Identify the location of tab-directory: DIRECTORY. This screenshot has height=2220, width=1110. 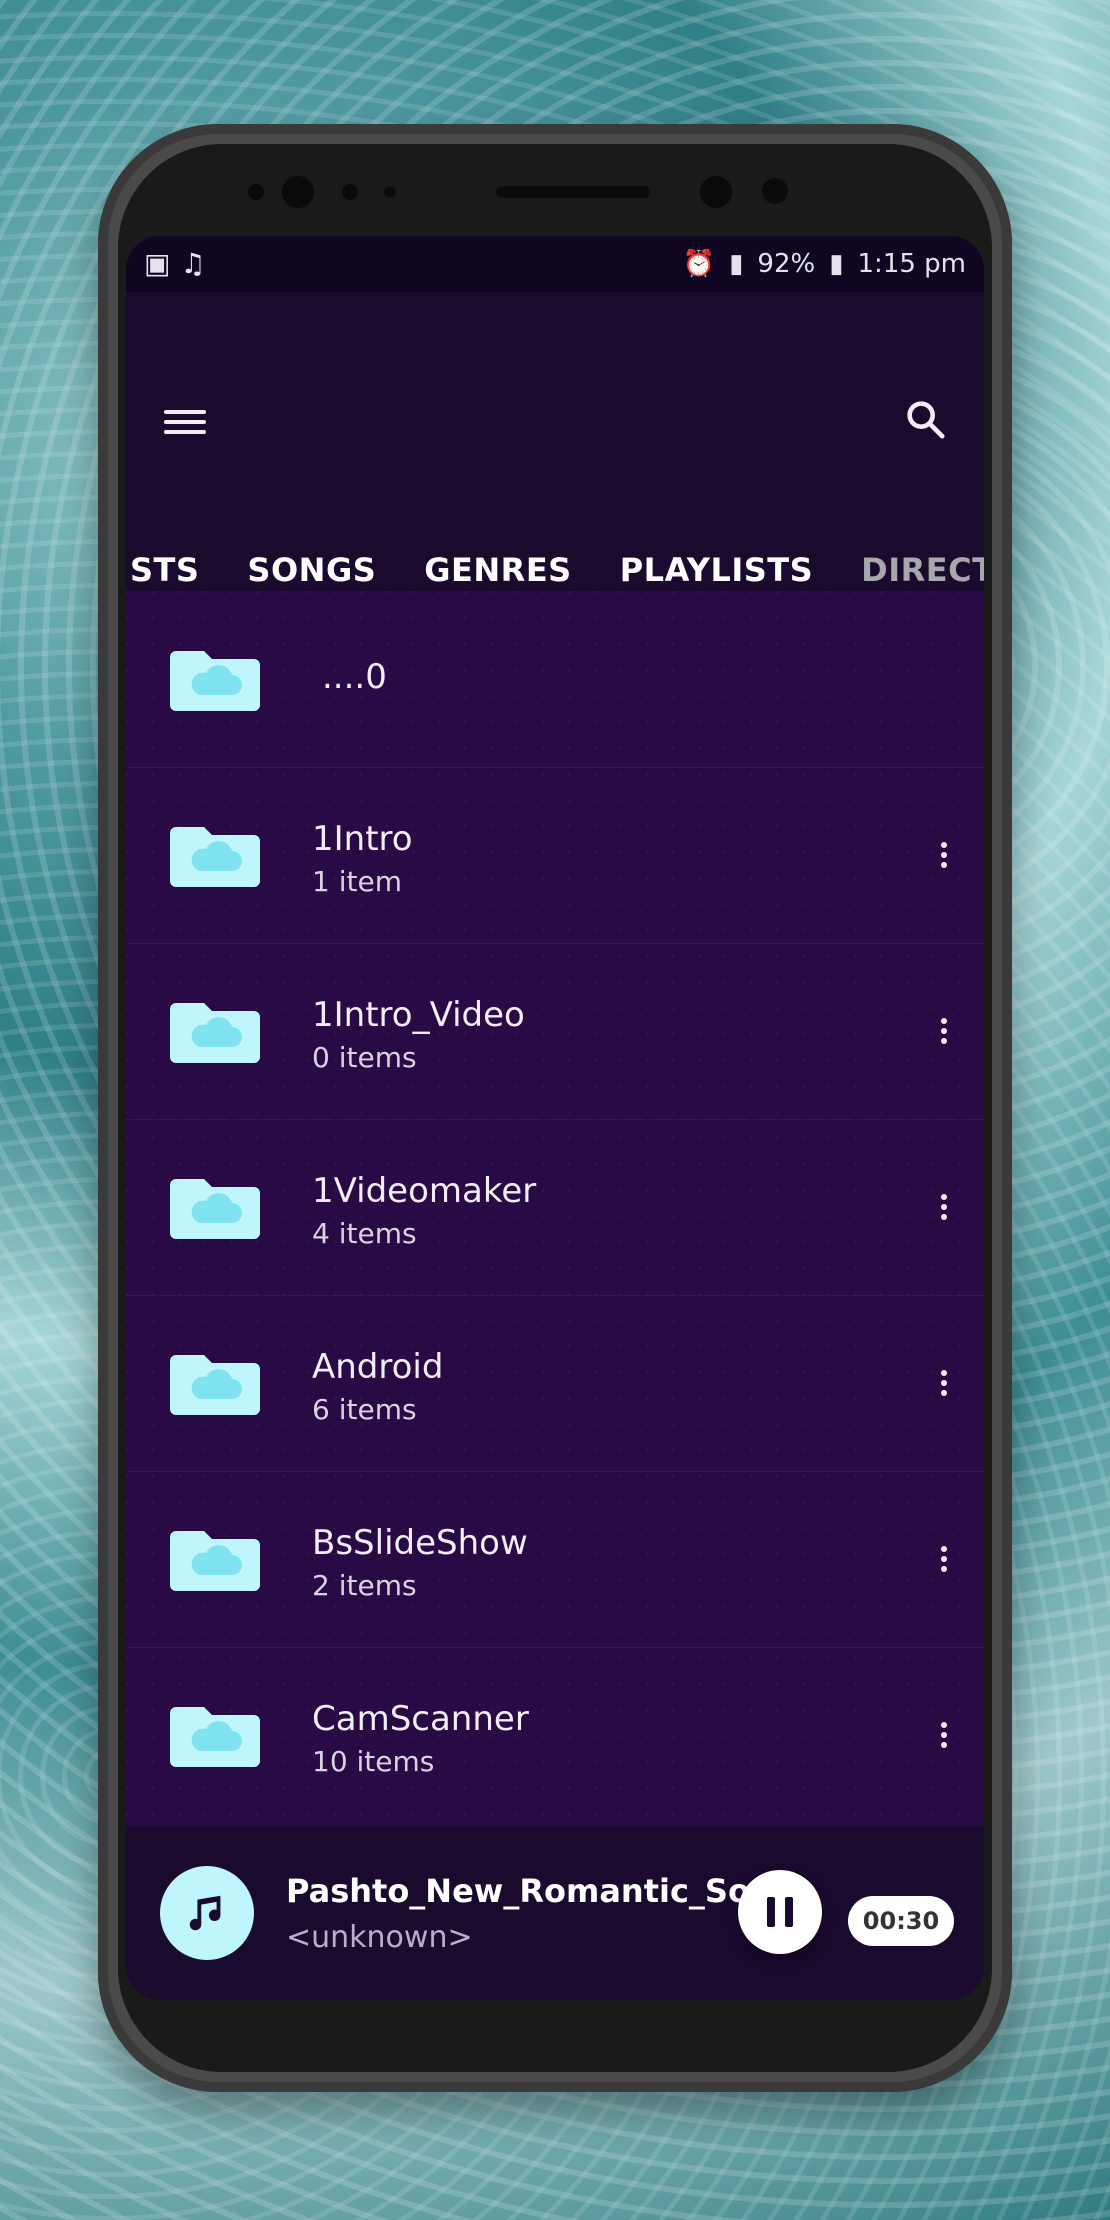
(922, 570).